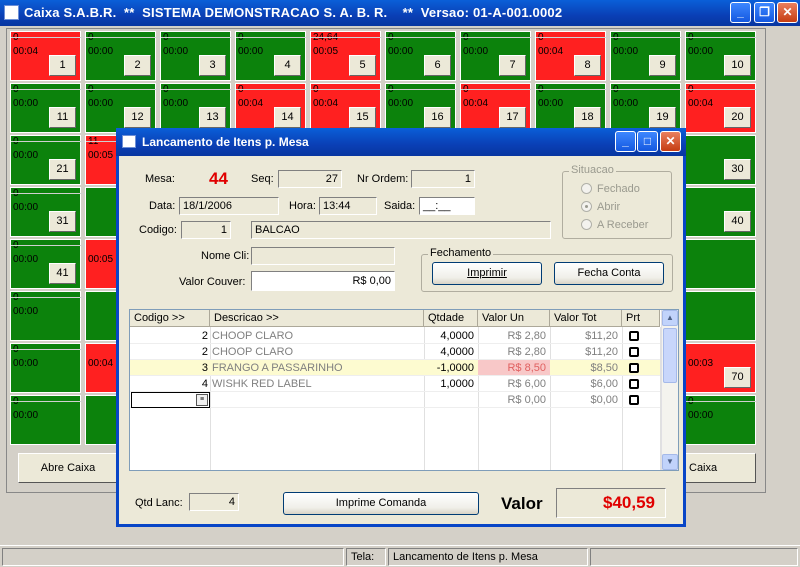 Image resolution: width=800 pixels, height=567 pixels. I want to click on restore-icon: ❐, so click(764, 12).